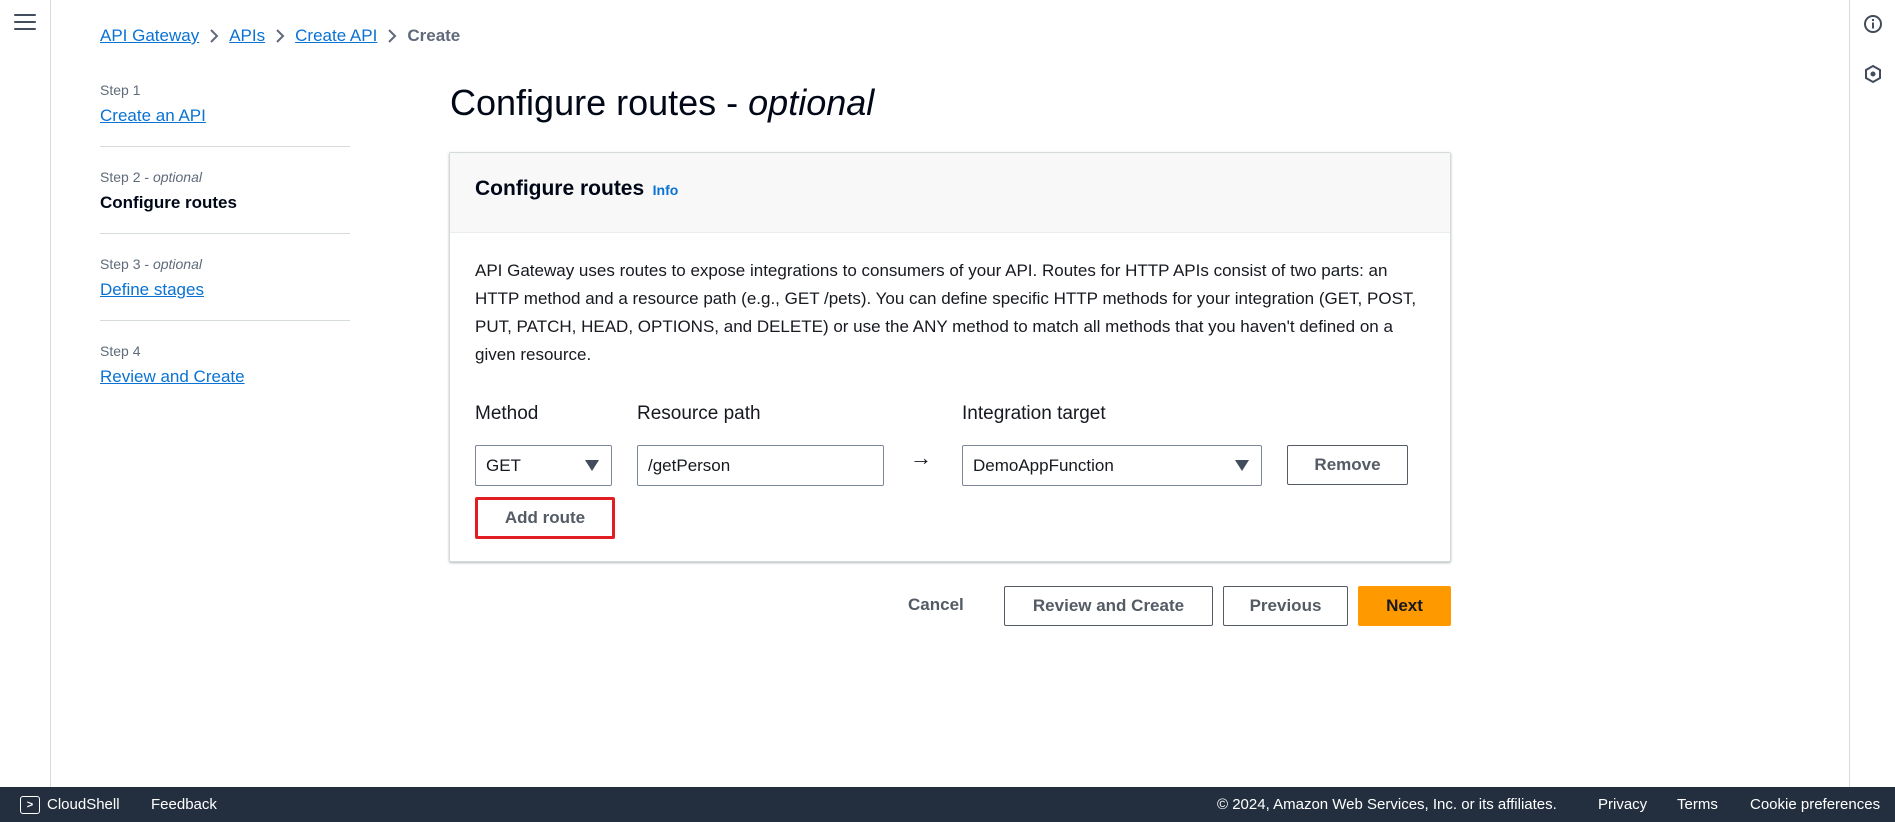  I want to click on help-panel-icon, so click(1873, 74).